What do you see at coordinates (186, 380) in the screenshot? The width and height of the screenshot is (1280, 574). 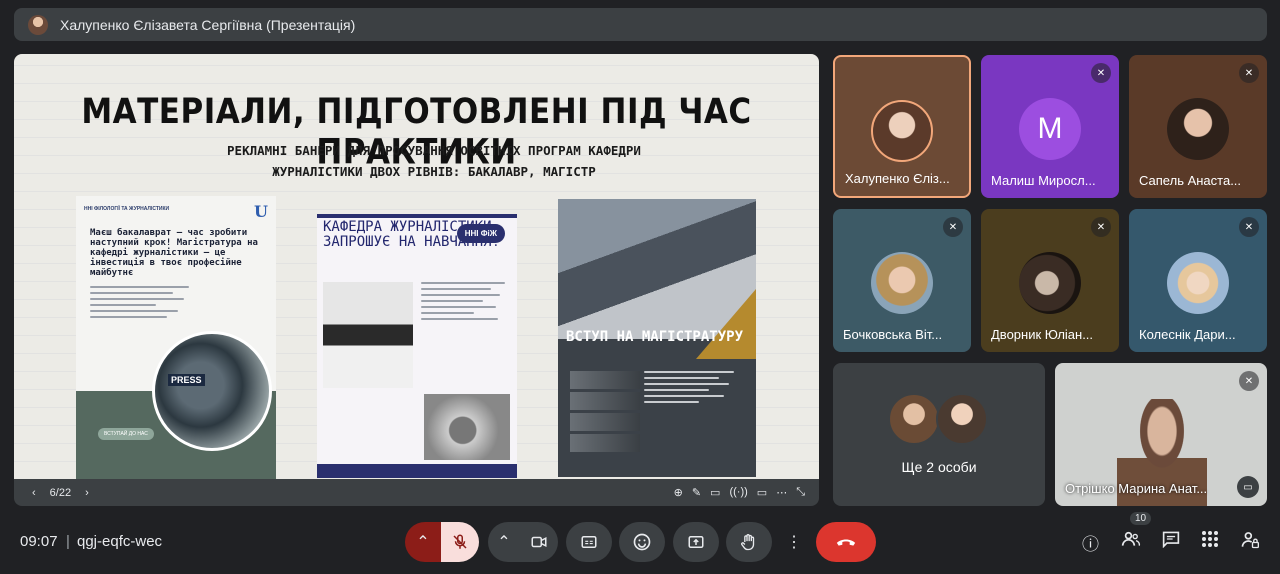 I see `press-badge: PRESS` at bounding box center [186, 380].